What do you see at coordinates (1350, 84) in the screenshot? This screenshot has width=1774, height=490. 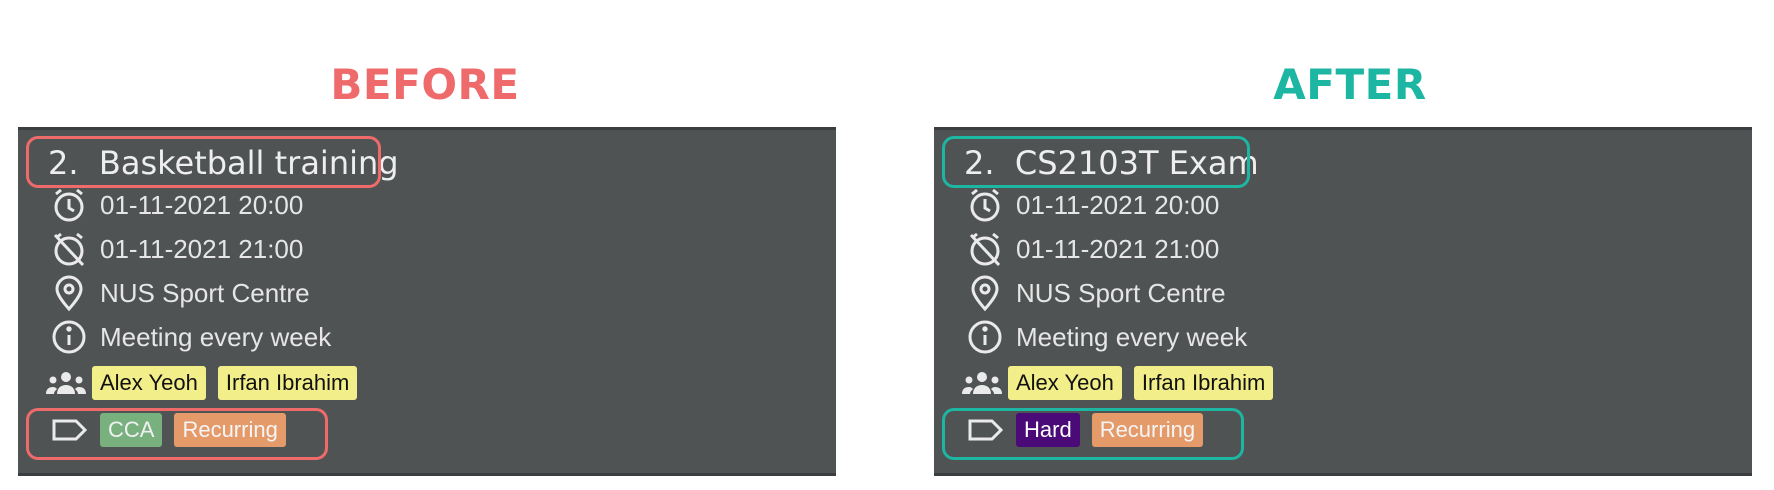 I see `after-heading: AFTER` at bounding box center [1350, 84].